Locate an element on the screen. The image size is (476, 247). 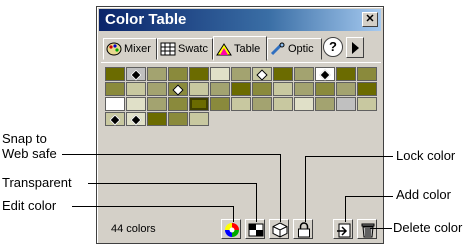
leader-transparent-h is located at coordinates (172, 183).